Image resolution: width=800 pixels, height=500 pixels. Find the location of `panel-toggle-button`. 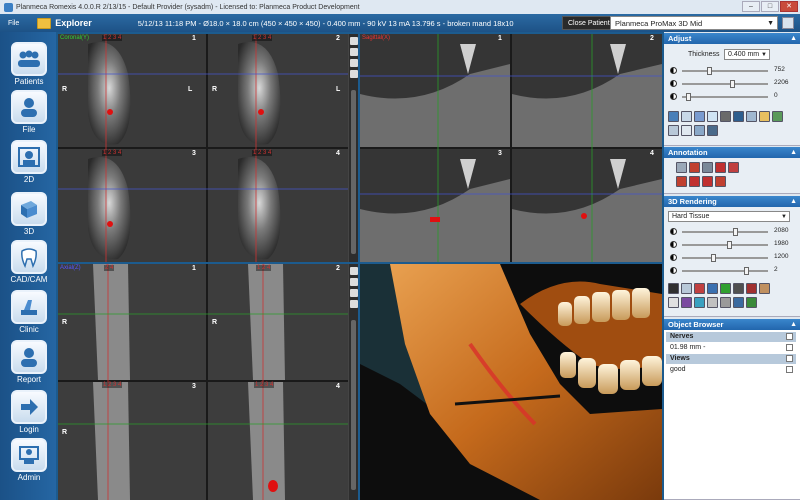

panel-toggle-button is located at coordinates (788, 23).